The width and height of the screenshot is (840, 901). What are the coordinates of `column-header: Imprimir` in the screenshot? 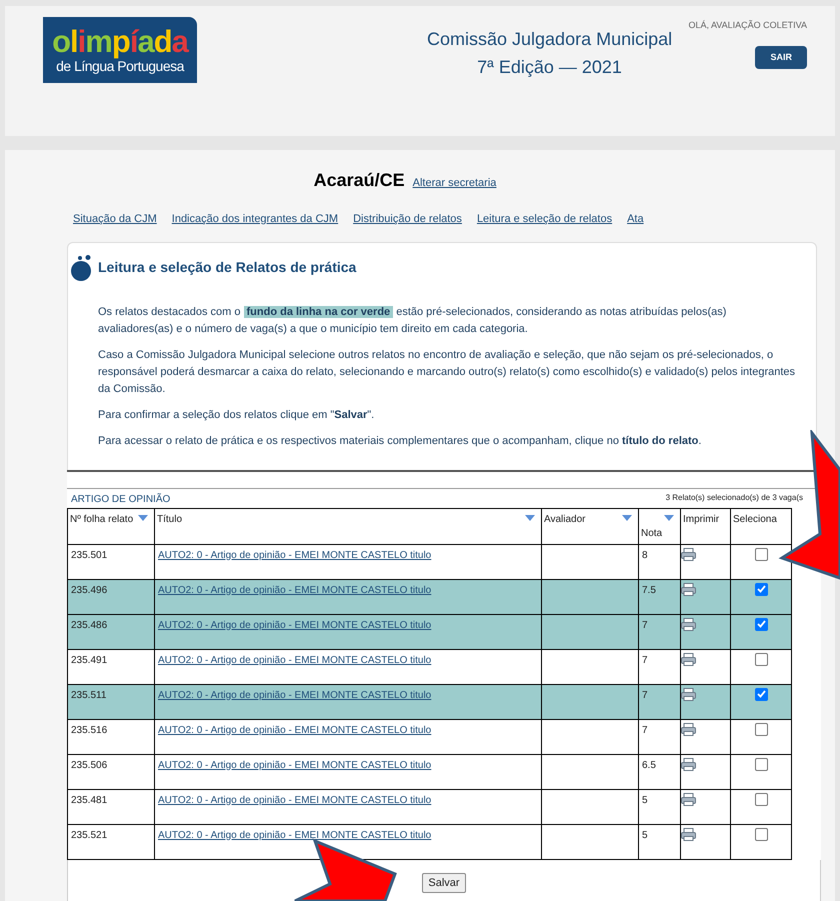 It's located at (701, 519).